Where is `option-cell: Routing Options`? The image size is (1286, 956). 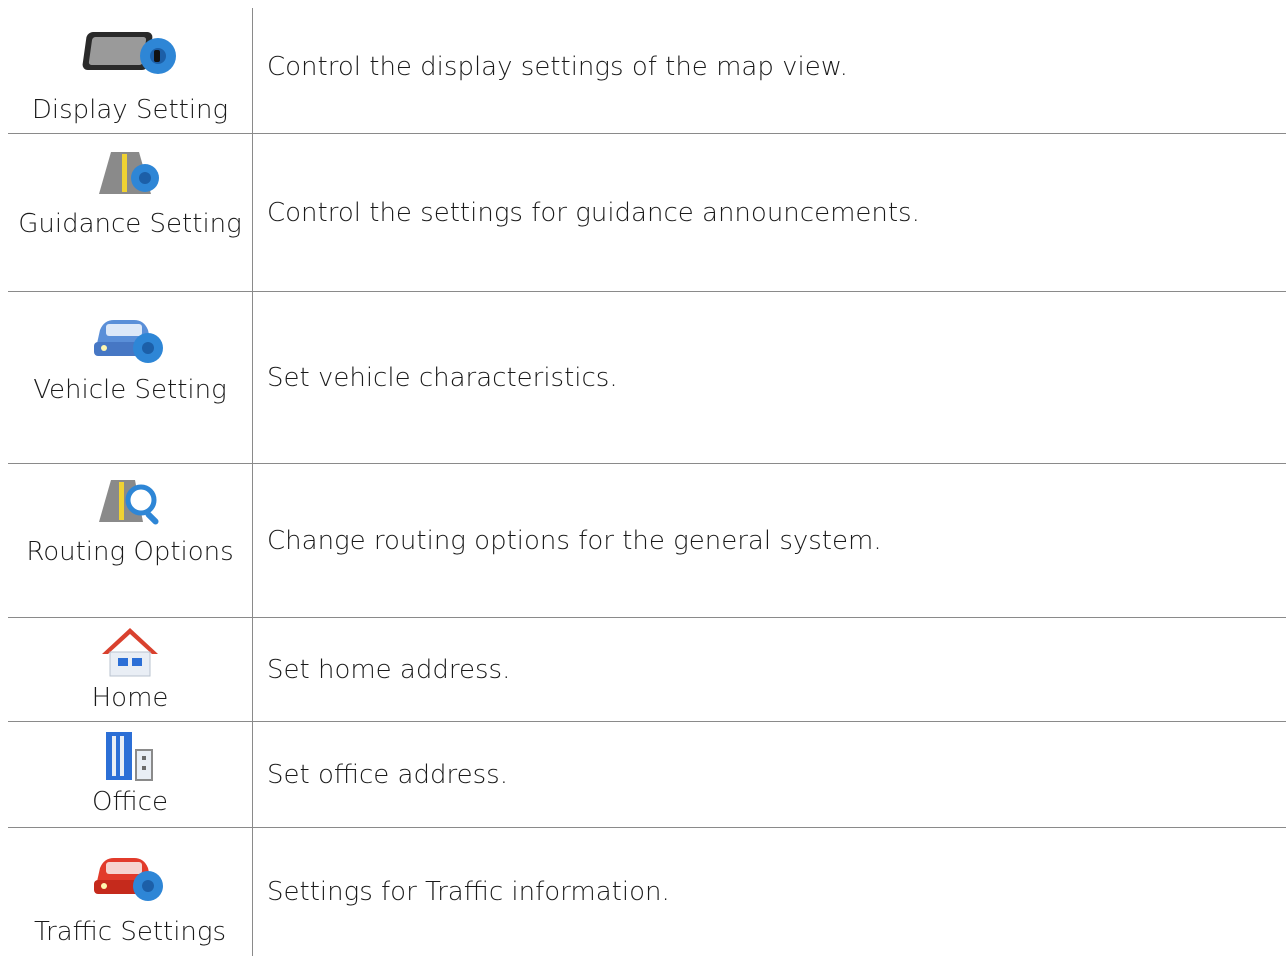
option-cell: Routing Options is located at coordinates (130, 541).